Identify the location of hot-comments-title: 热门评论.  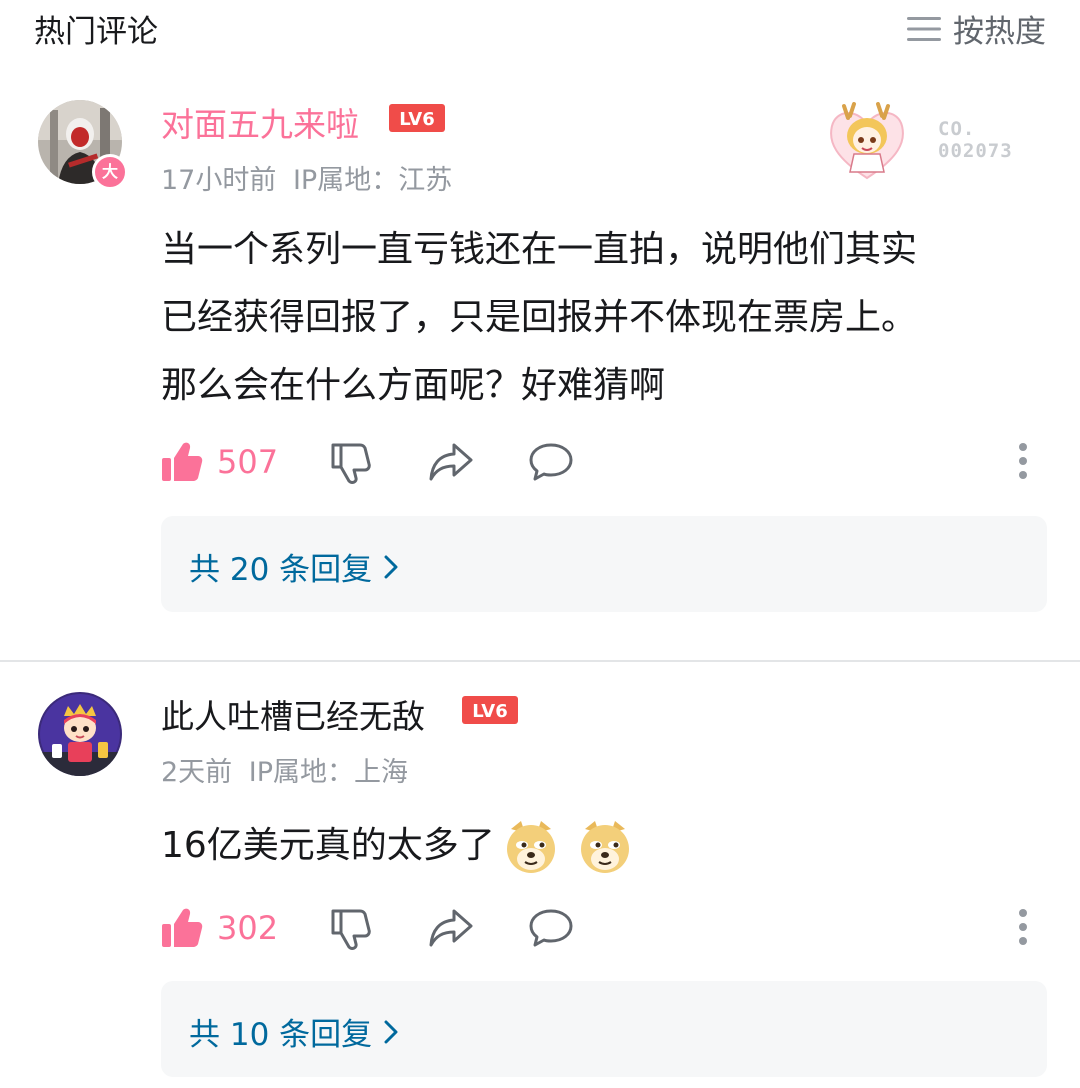
(96, 32).